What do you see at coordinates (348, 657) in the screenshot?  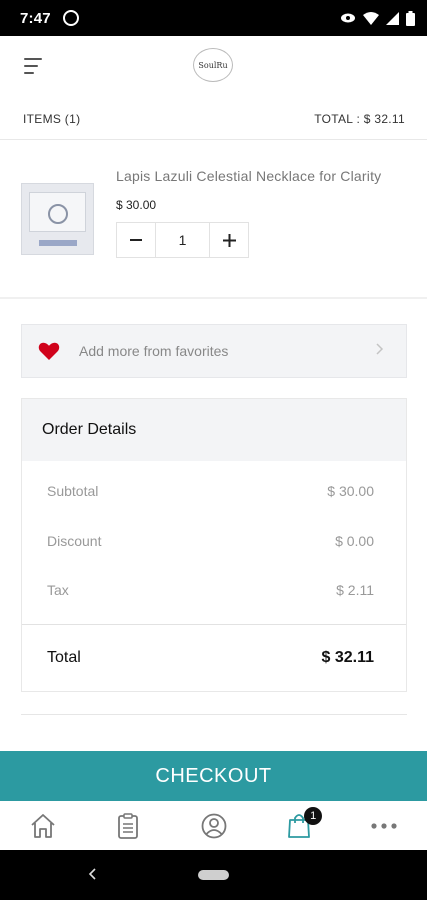 I see `total-value: $ 32.11` at bounding box center [348, 657].